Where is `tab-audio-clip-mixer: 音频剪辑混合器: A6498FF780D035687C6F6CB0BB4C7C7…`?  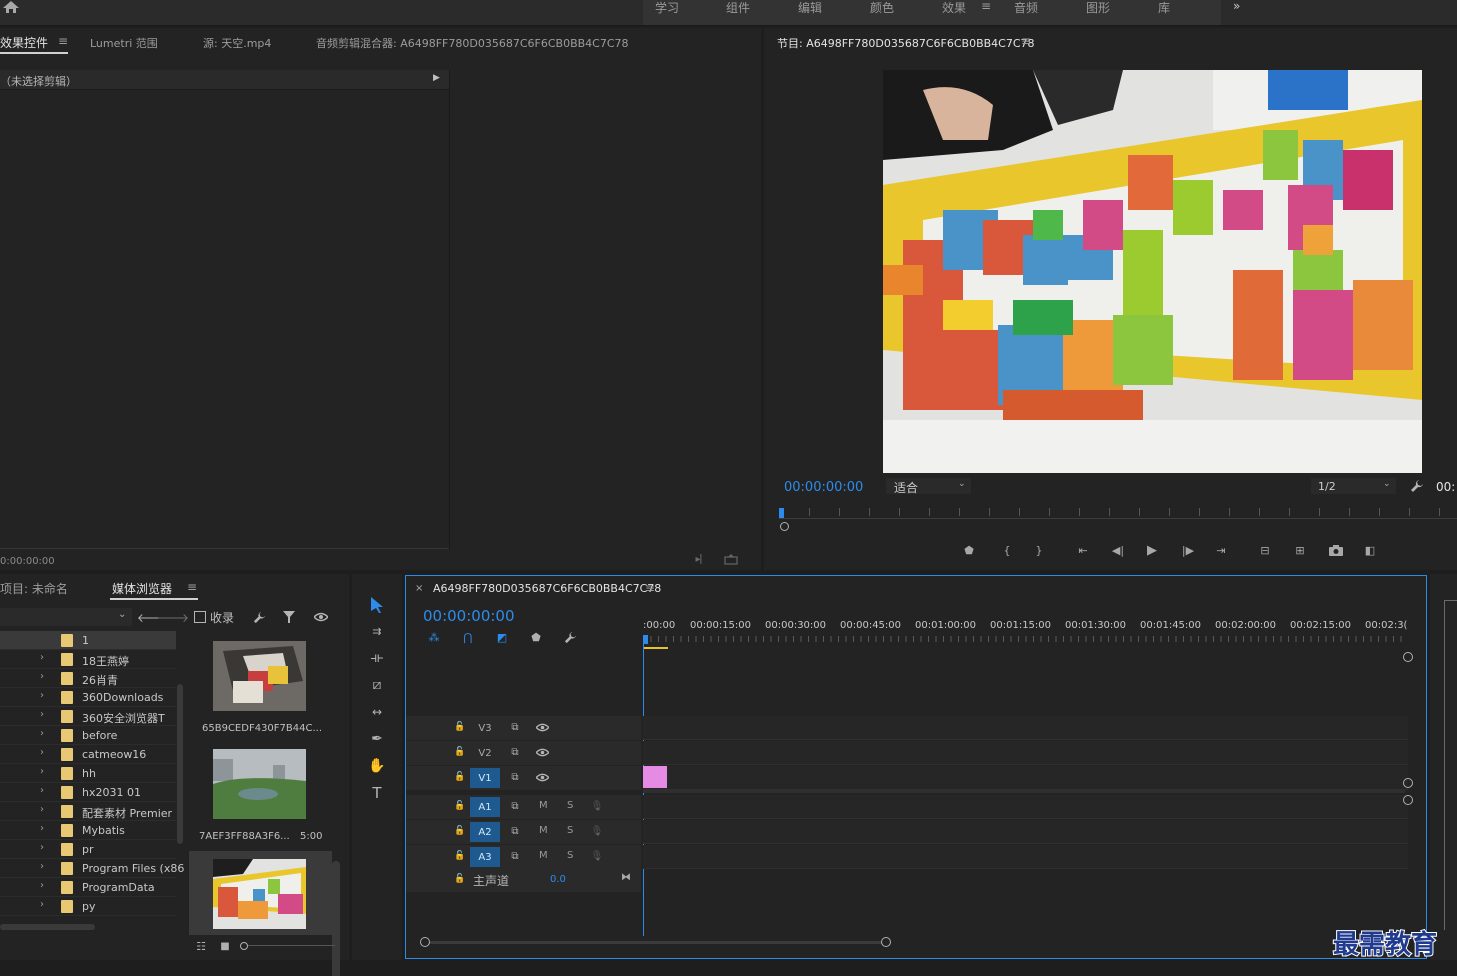
tab-audio-clip-mixer: 音频剪辑混合器: A6498FF780D035687C6F6CB0BB4C7C7… is located at coordinates (472, 43).